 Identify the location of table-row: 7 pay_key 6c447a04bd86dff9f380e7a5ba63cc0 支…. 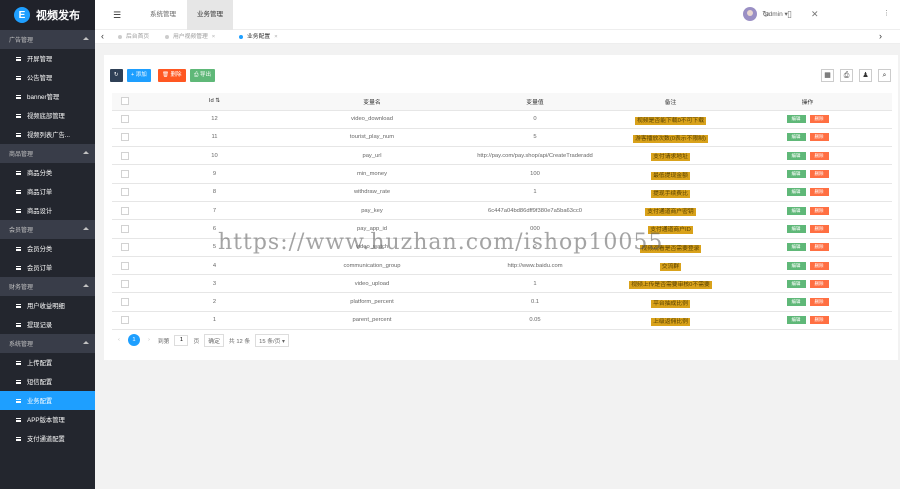
(502, 211).